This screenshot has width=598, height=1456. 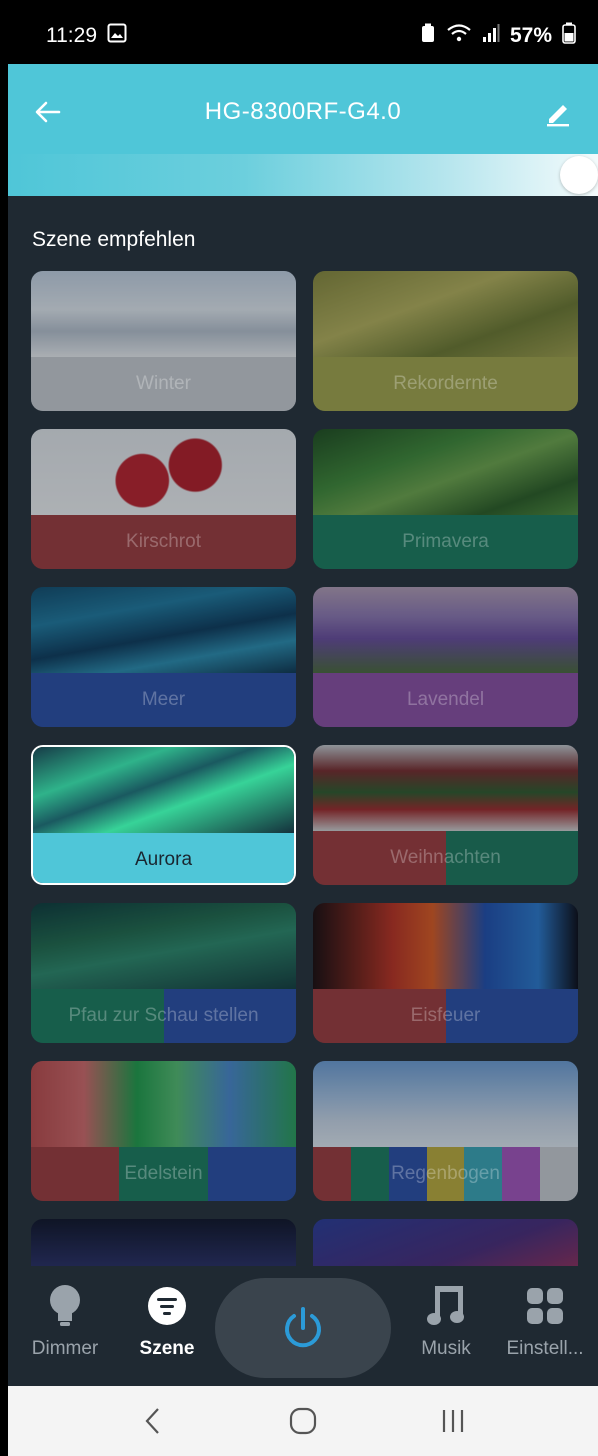 I want to click on recents-icon, so click(x=453, y=1421).